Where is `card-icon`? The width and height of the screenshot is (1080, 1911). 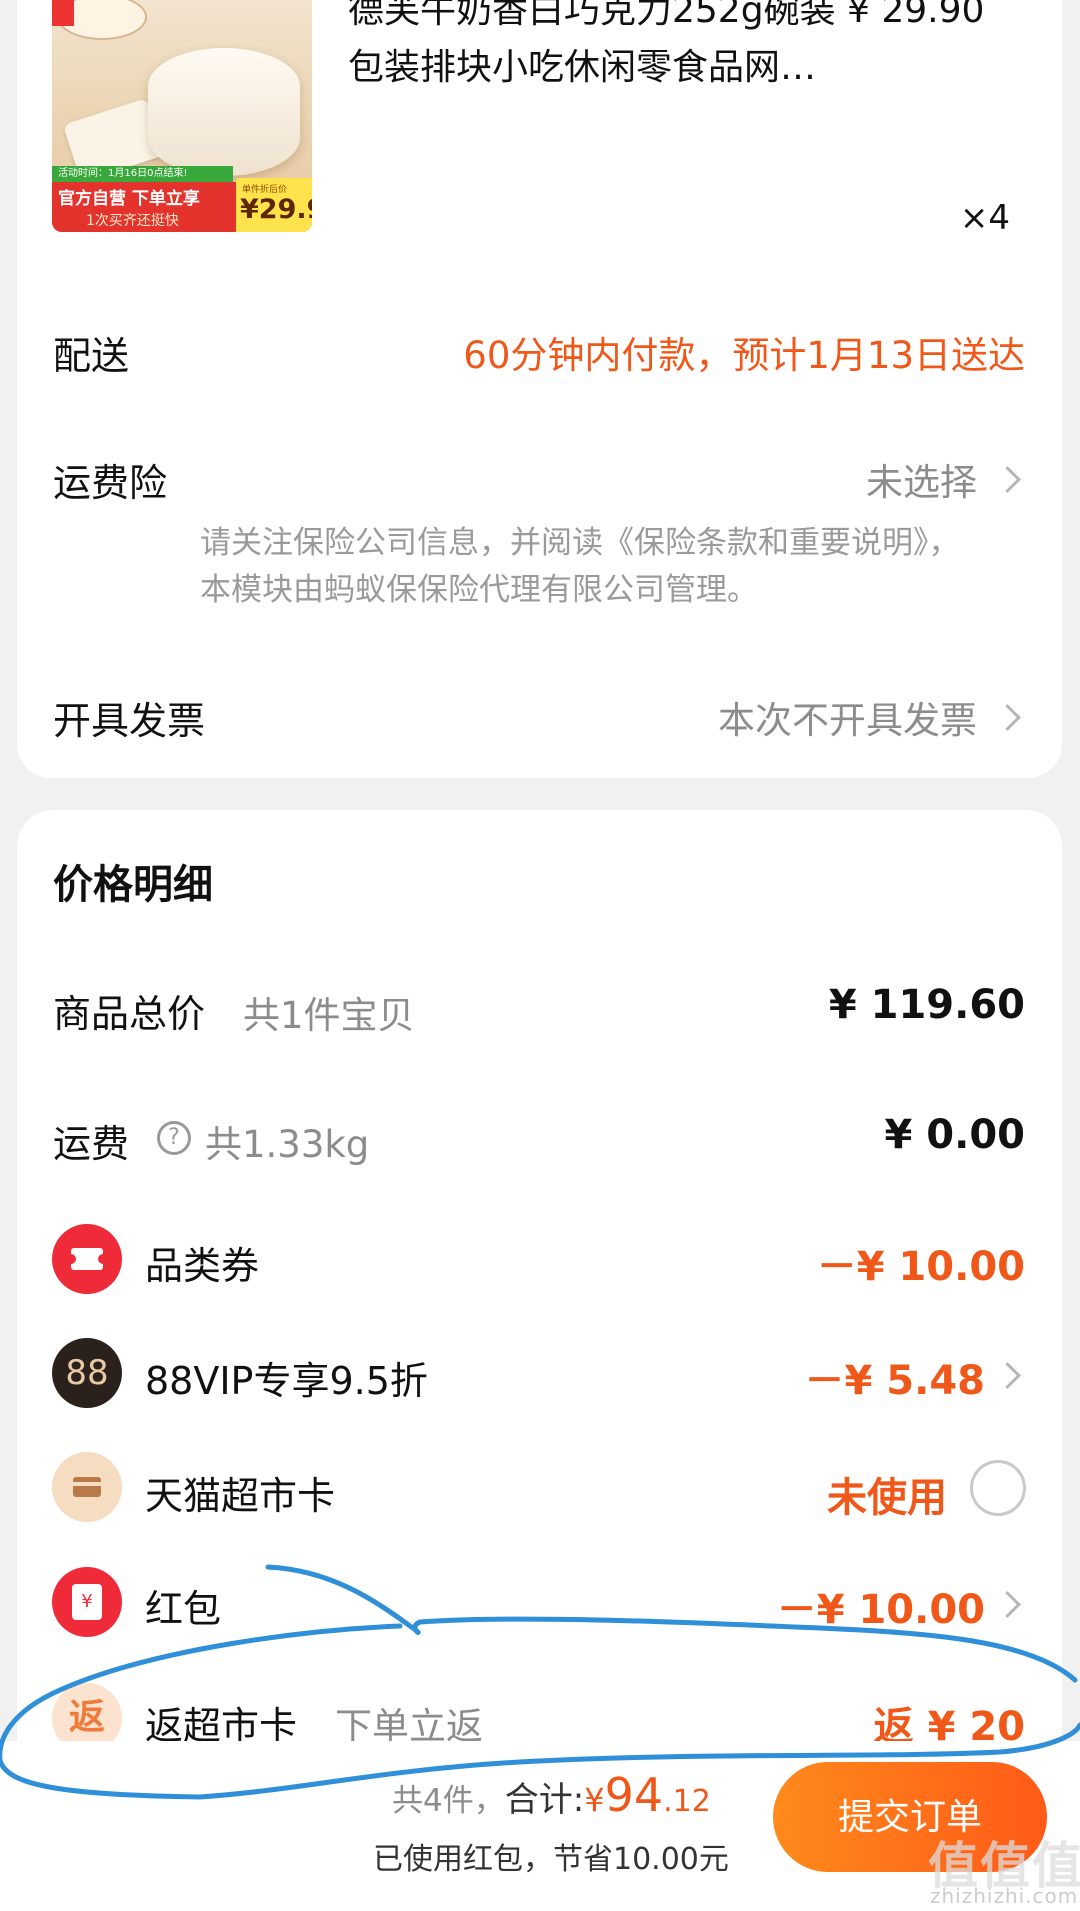
card-icon is located at coordinates (87, 1487).